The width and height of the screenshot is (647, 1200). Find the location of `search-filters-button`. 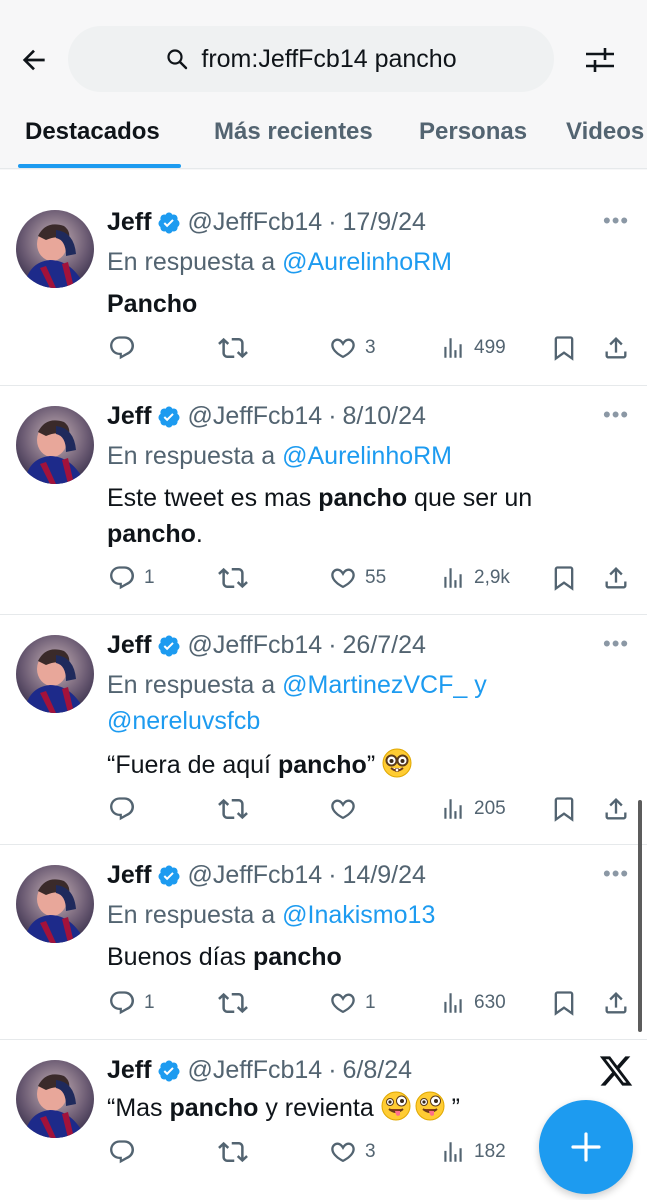

search-filters-button is located at coordinates (600, 60).